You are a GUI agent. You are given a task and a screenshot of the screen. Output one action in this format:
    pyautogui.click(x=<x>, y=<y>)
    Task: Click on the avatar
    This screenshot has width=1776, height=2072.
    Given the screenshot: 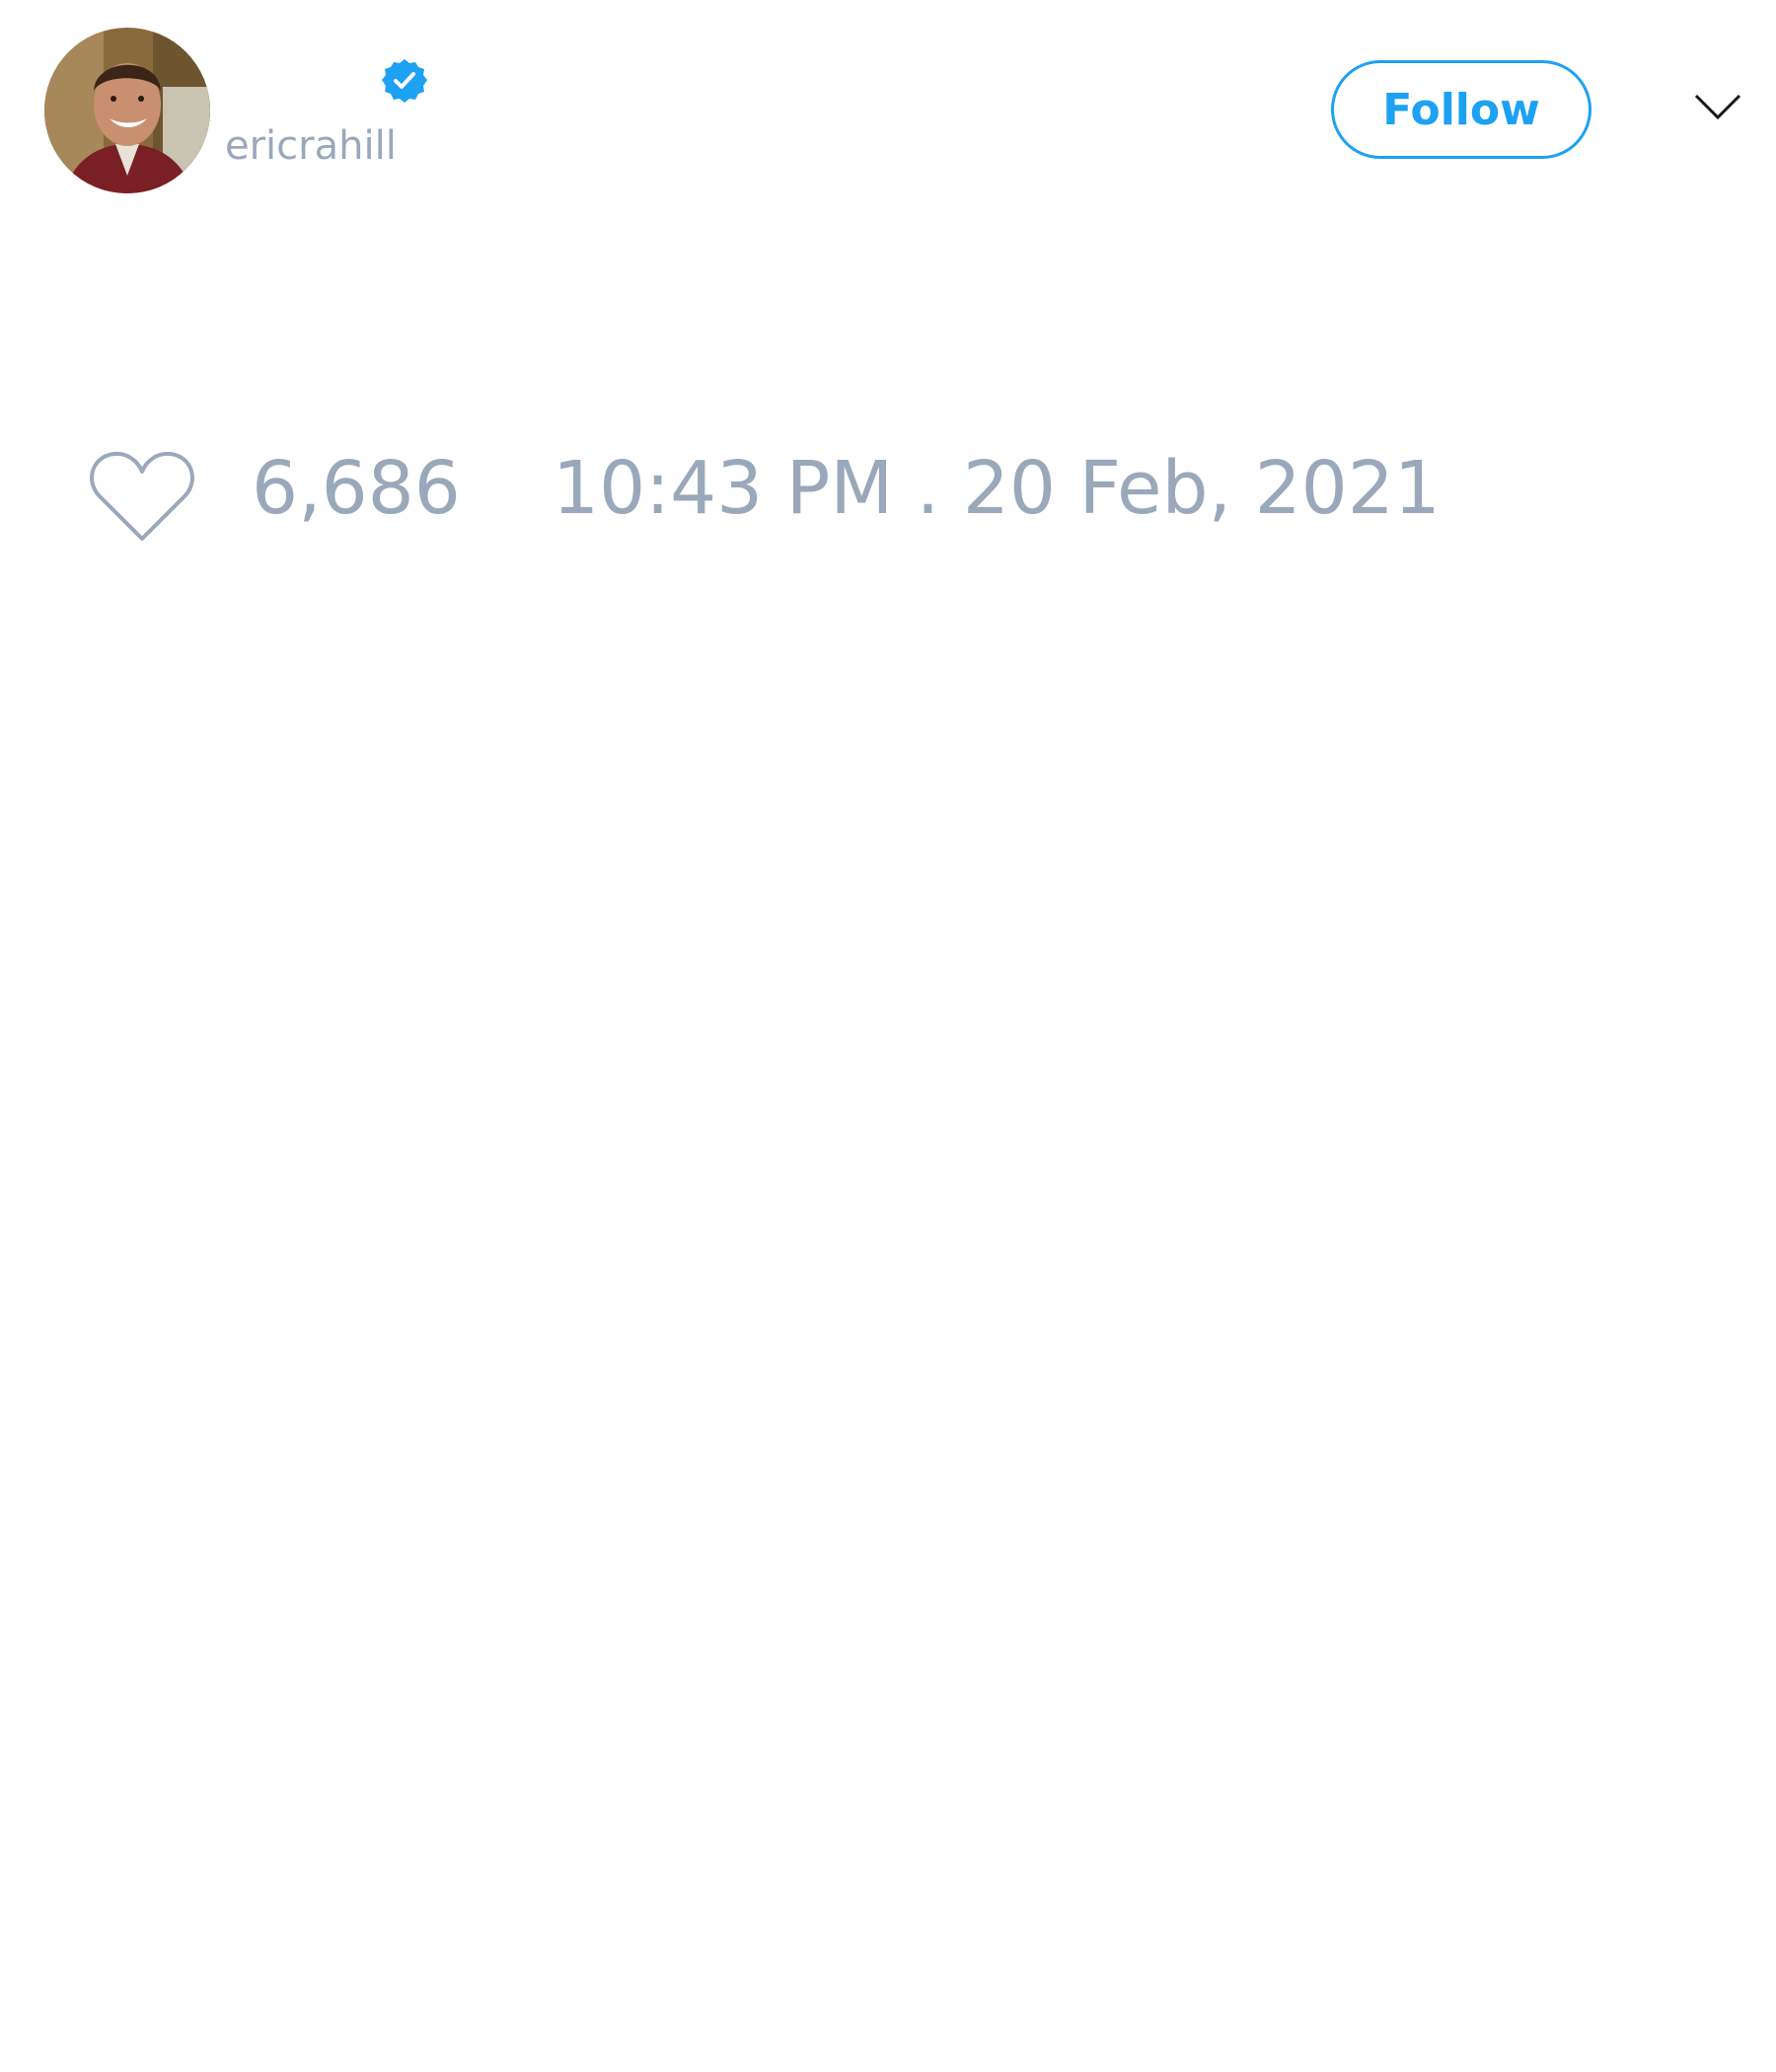 What is the action you would take?
    pyautogui.click(x=127, y=111)
    